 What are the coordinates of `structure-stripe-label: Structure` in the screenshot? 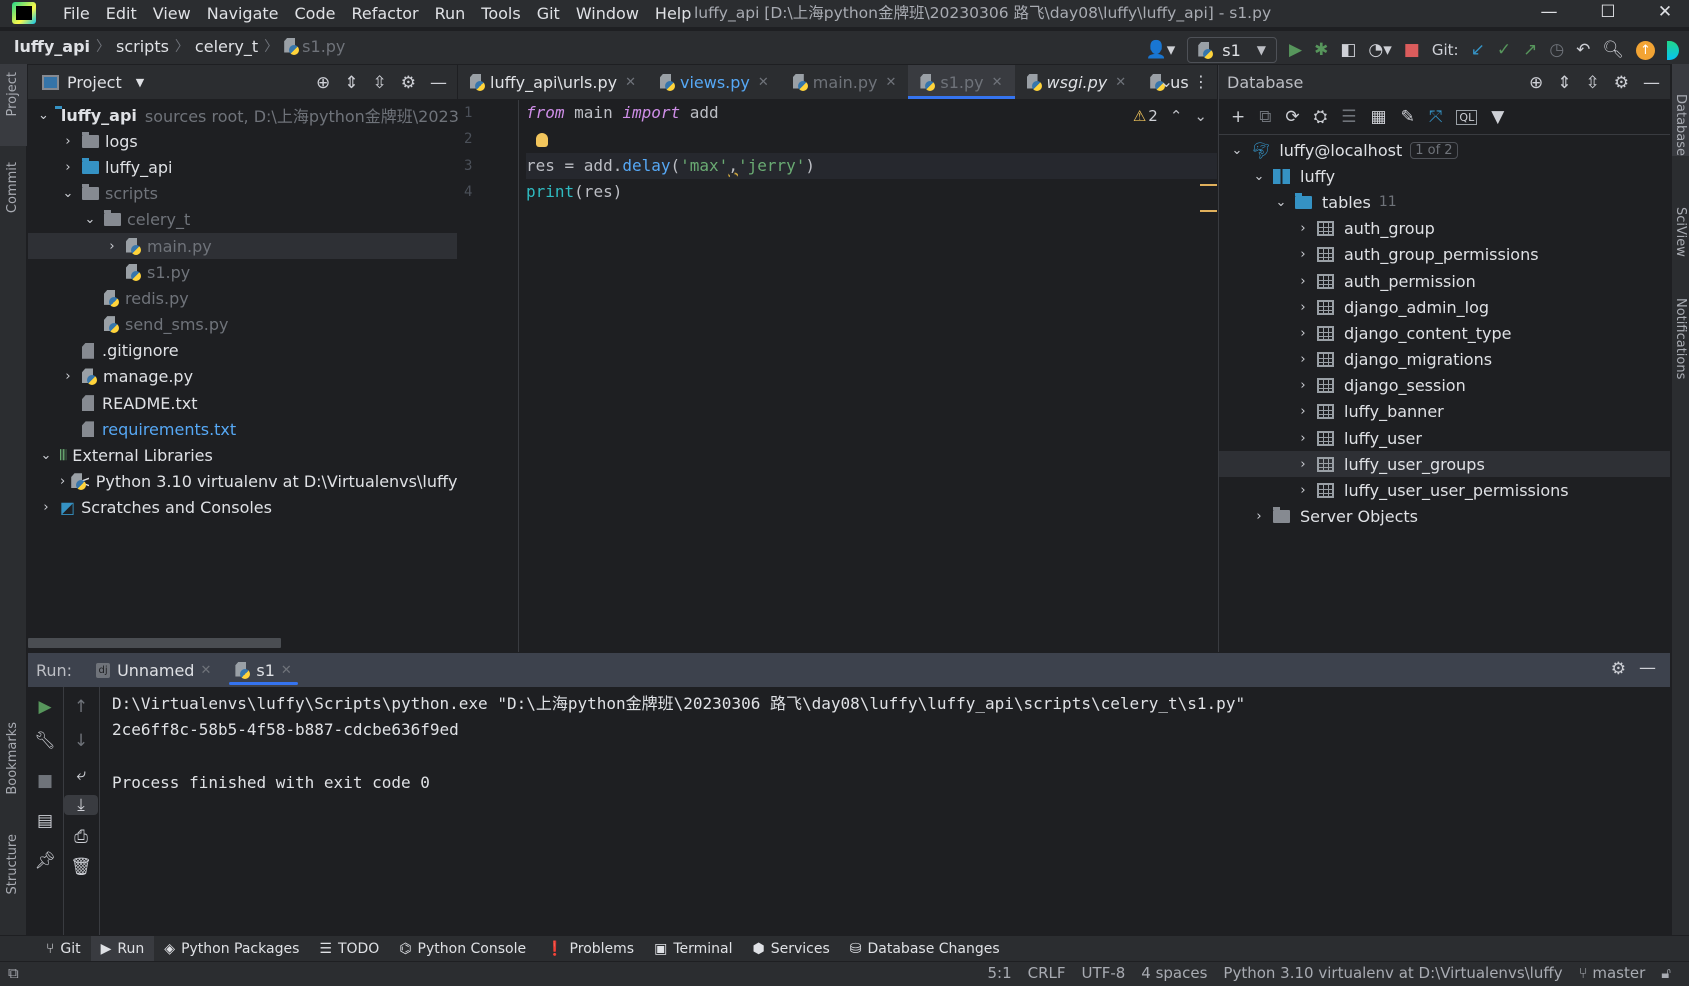 It's located at (12, 864).